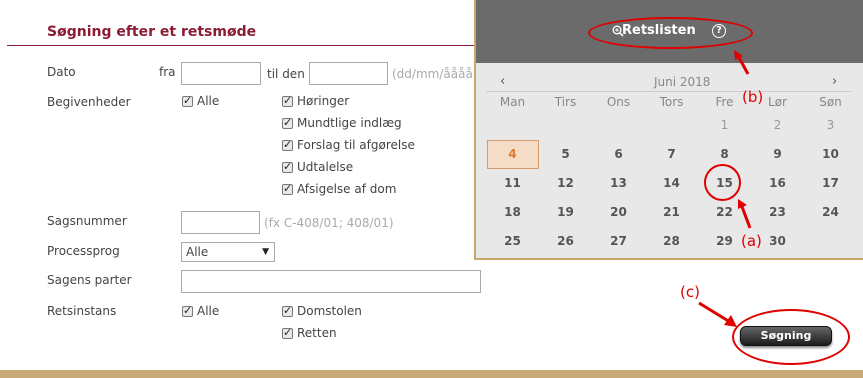 This screenshot has width=863, height=378. What do you see at coordinates (331, 281) in the screenshot?
I see `parties-input` at bounding box center [331, 281].